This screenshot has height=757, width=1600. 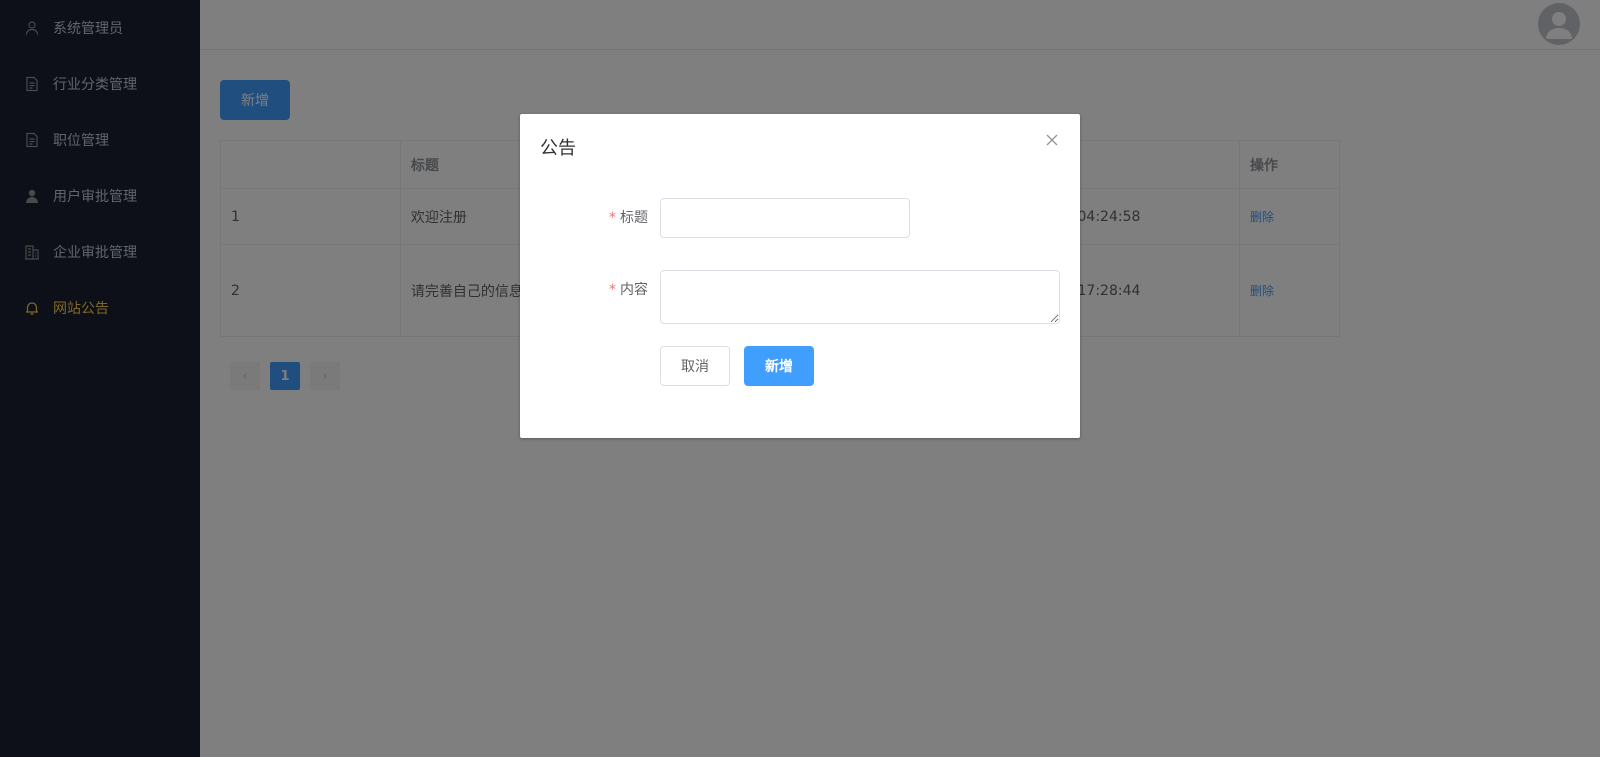 What do you see at coordinates (1052, 140) in the screenshot?
I see `close-icon` at bounding box center [1052, 140].